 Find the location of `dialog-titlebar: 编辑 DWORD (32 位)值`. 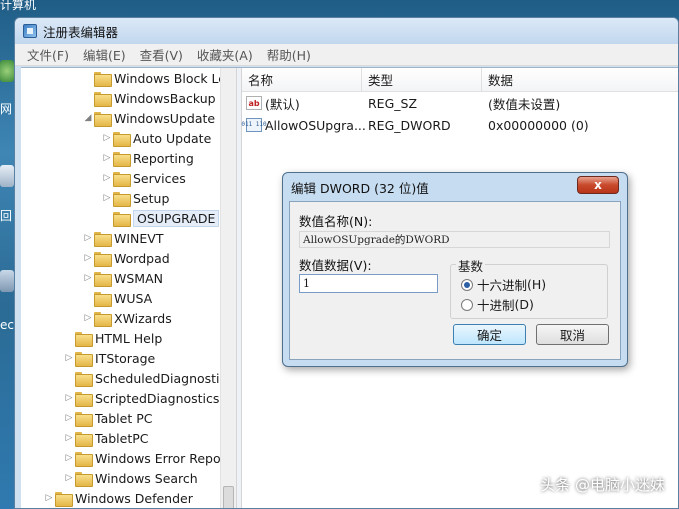

dialog-titlebar: 编辑 DWORD (32 位)值 is located at coordinates (455, 187).